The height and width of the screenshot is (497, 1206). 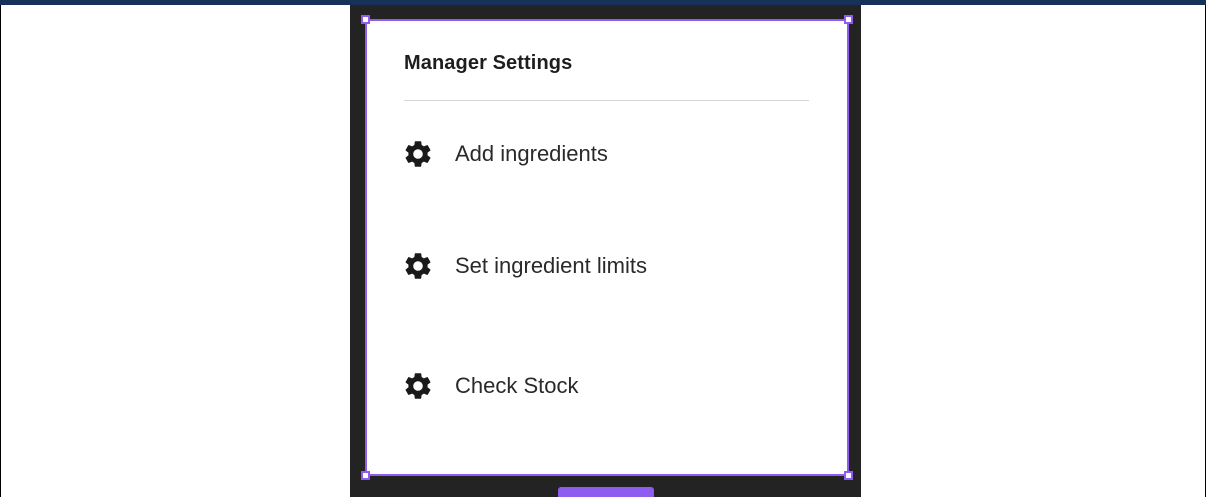 What do you see at coordinates (848, 19) in the screenshot?
I see `resize-handle-top-right` at bounding box center [848, 19].